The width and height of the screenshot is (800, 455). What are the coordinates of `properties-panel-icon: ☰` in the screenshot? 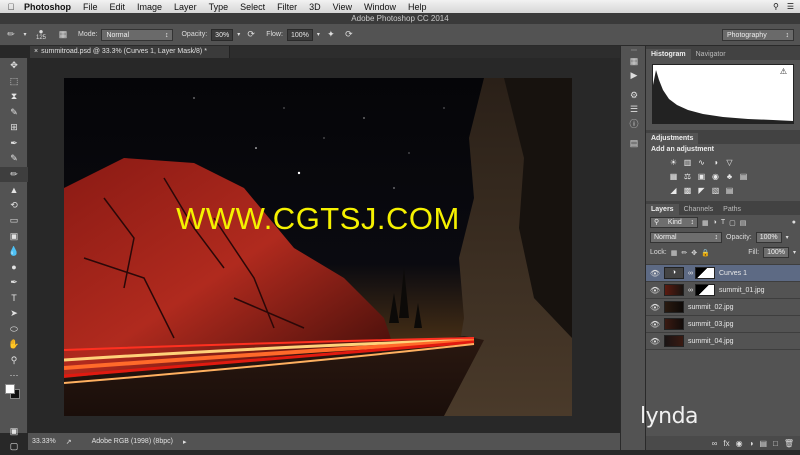 It's located at (634, 109).